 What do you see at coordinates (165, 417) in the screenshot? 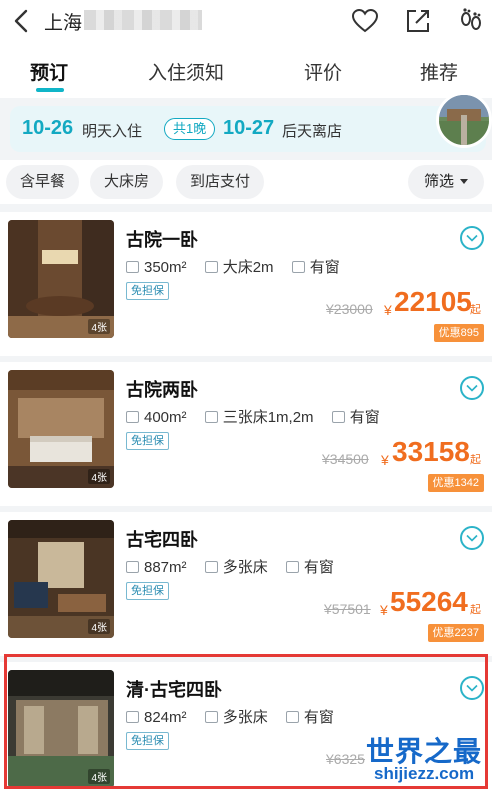
I see `room-area: 400m²` at bounding box center [165, 417].